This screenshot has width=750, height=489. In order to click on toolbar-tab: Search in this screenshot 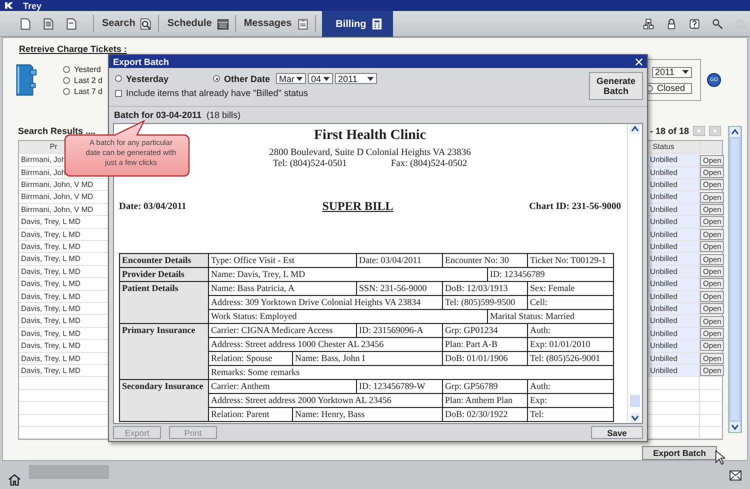, I will do `click(127, 23)`.